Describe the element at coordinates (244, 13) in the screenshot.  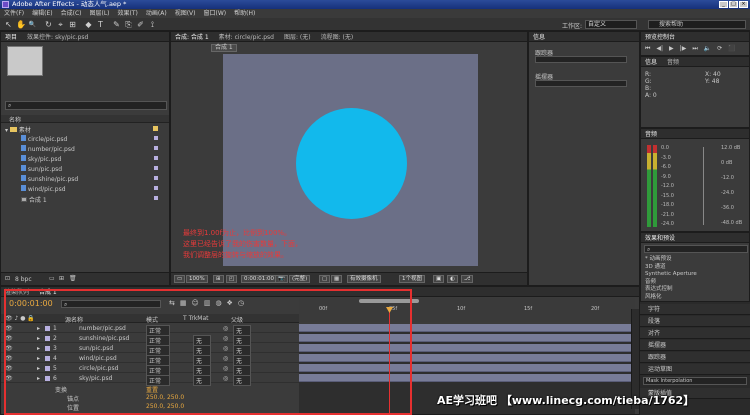
I see `menu-help: 帮助(H)` at that location.